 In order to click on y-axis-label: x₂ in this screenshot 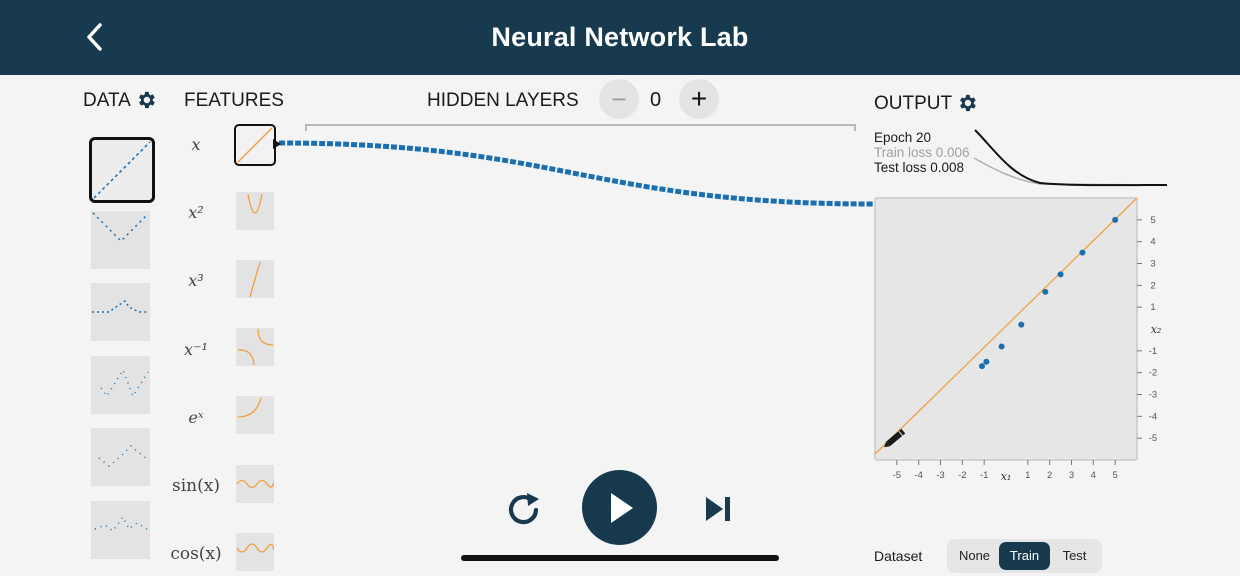, I will do `click(1156, 329)`.